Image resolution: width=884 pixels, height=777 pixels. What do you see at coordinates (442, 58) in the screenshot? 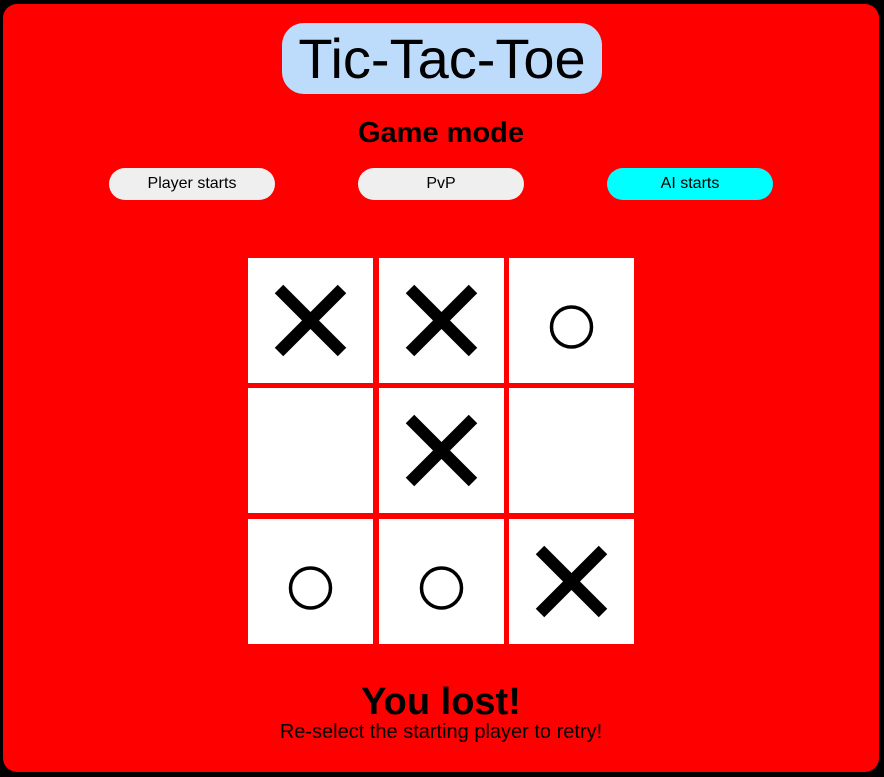
I see `page-title: Tic-Tac-Toe` at bounding box center [442, 58].